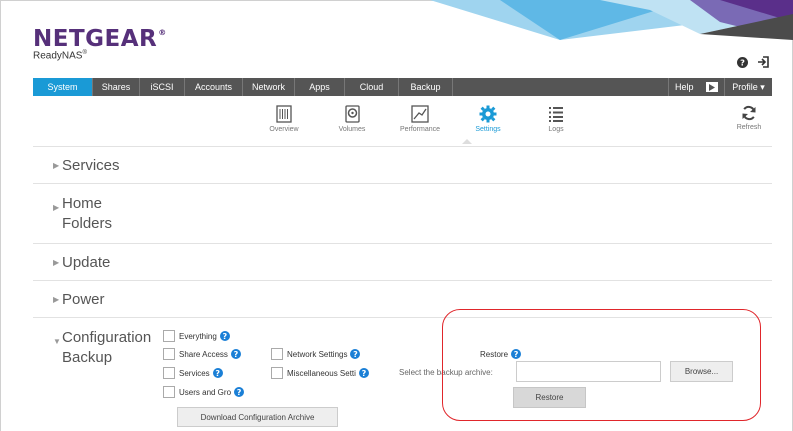 This screenshot has height=431, width=793. I want to click on services-label: Services, so click(194, 373).